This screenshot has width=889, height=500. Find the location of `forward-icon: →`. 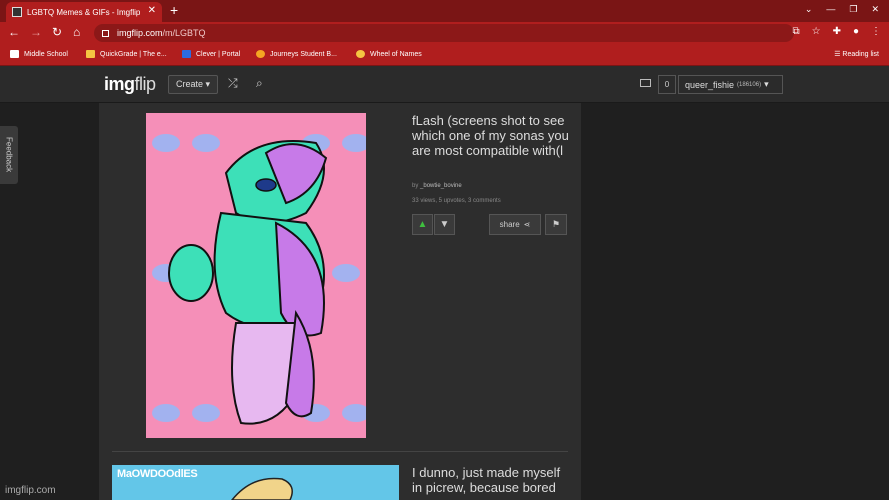

forward-icon: → is located at coordinates (36, 32).